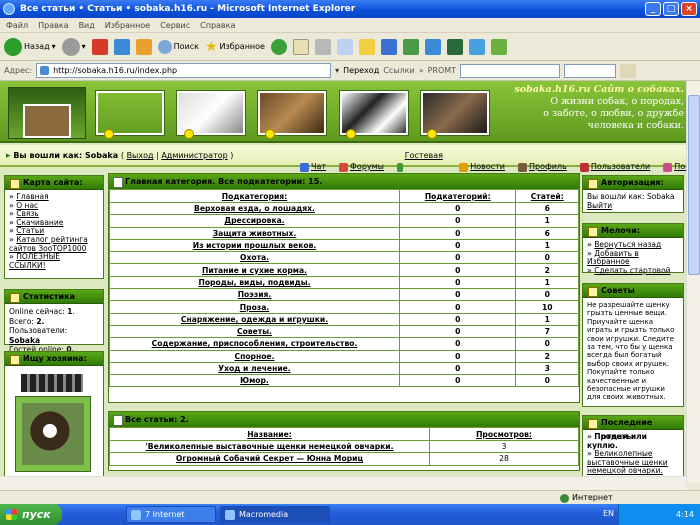  What do you see at coordinates (671, 9) in the screenshot?
I see `maximize-button: □` at bounding box center [671, 9].